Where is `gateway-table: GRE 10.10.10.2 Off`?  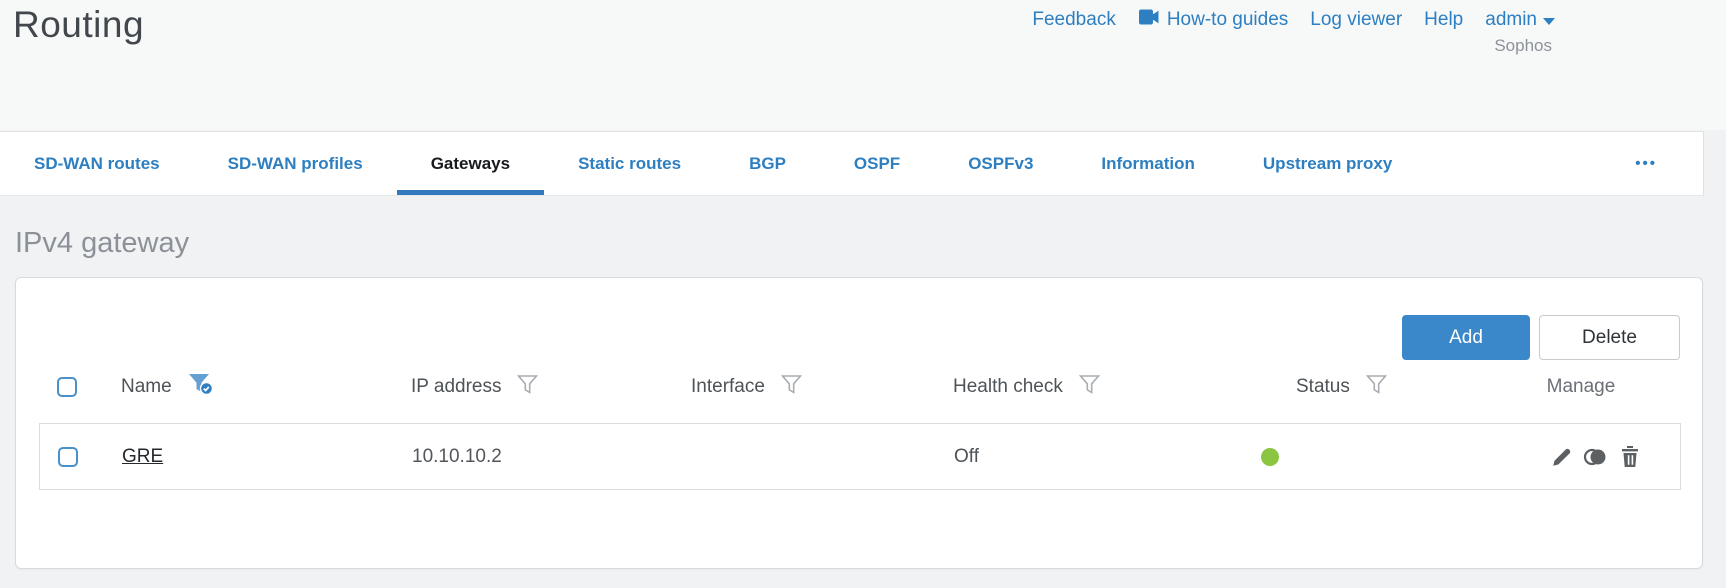
gateway-table: GRE 10.10.10.2 Off is located at coordinates (860, 456).